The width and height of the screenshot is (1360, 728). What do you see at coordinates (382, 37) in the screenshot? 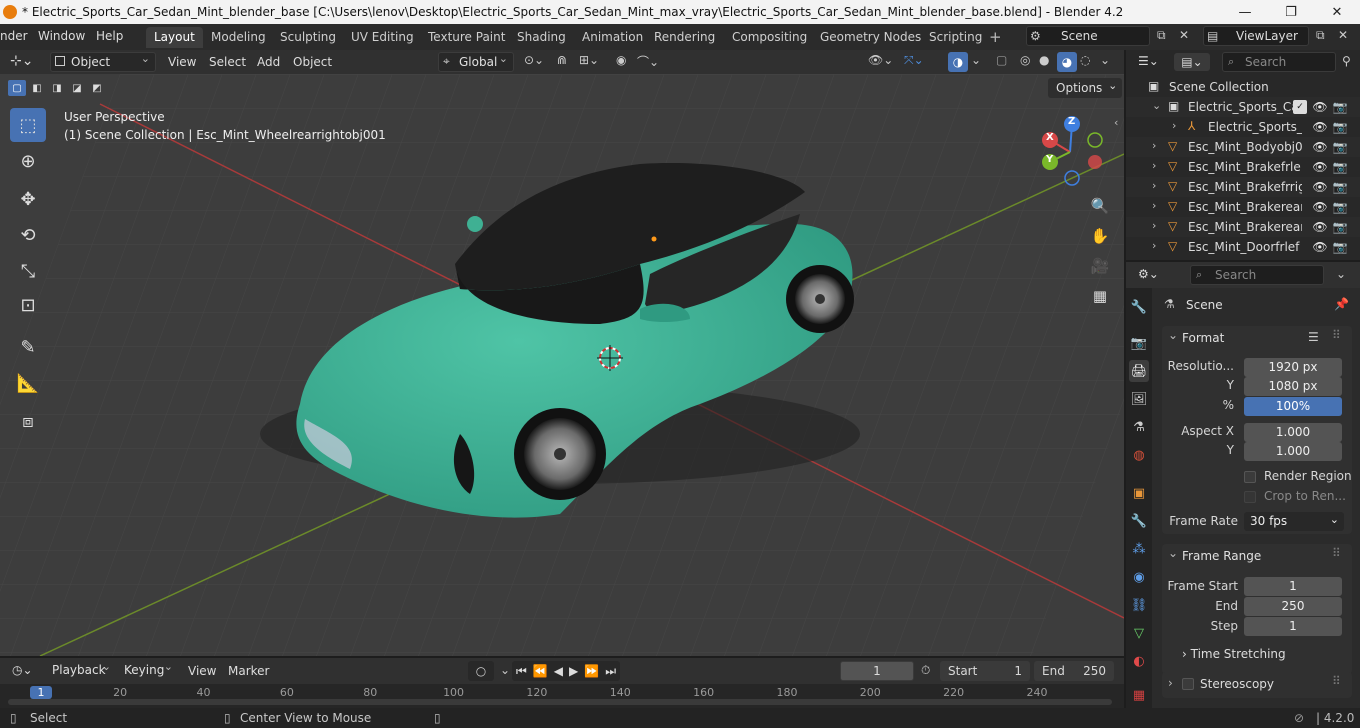
I see `tab-uv-editing: UV Editing` at bounding box center [382, 37].